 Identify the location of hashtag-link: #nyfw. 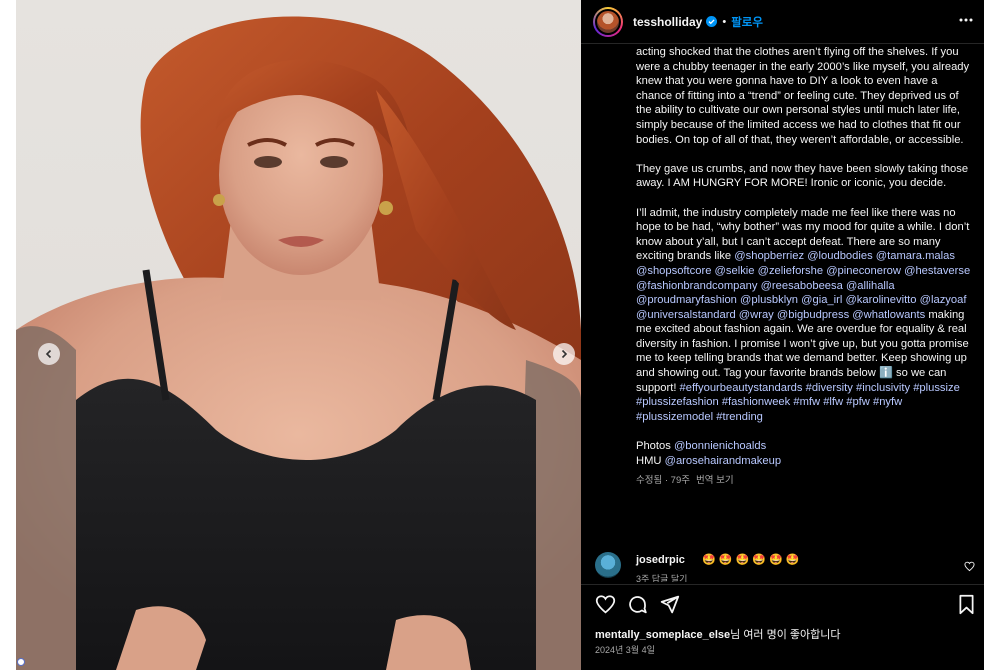
(887, 402).